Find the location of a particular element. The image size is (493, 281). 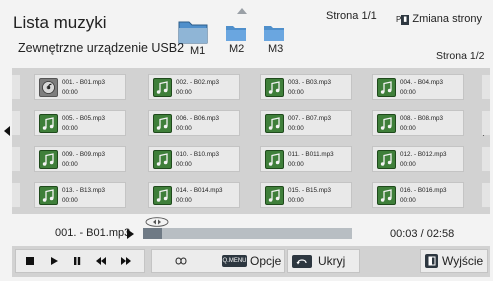

track-name: 015. - B15.mp3 is located at coordinates (310, 190).